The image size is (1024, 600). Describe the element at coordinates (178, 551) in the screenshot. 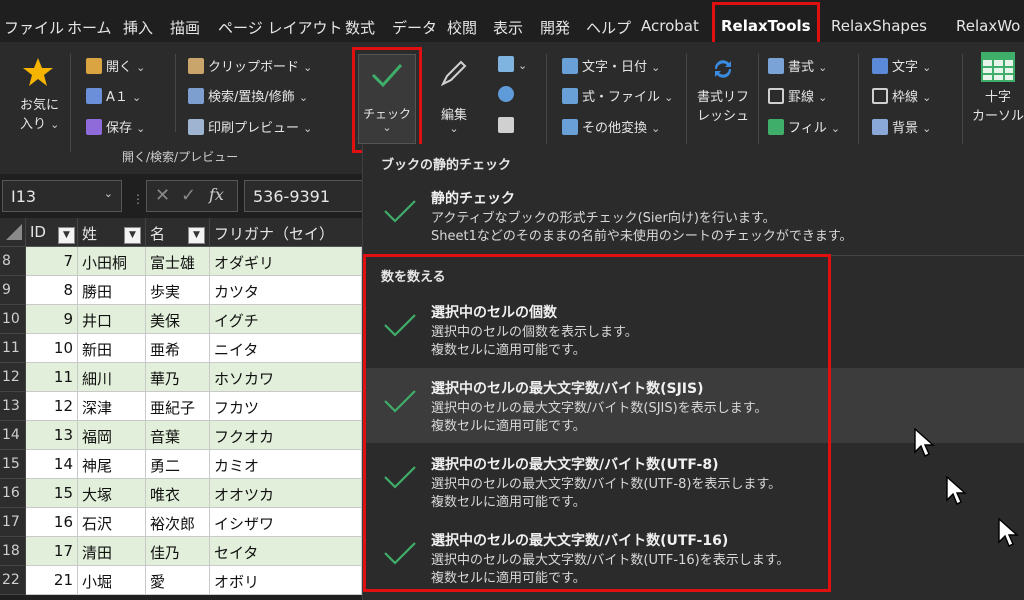

I see `cell-mei: 佳乃` at that location.